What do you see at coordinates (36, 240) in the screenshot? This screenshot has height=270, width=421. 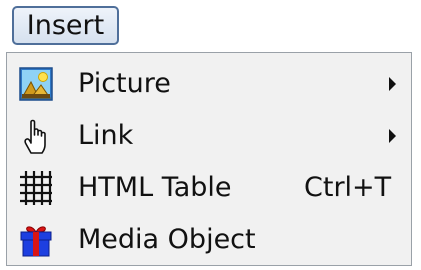 I see `gift-box-icon` at bounding box center [36, 240].